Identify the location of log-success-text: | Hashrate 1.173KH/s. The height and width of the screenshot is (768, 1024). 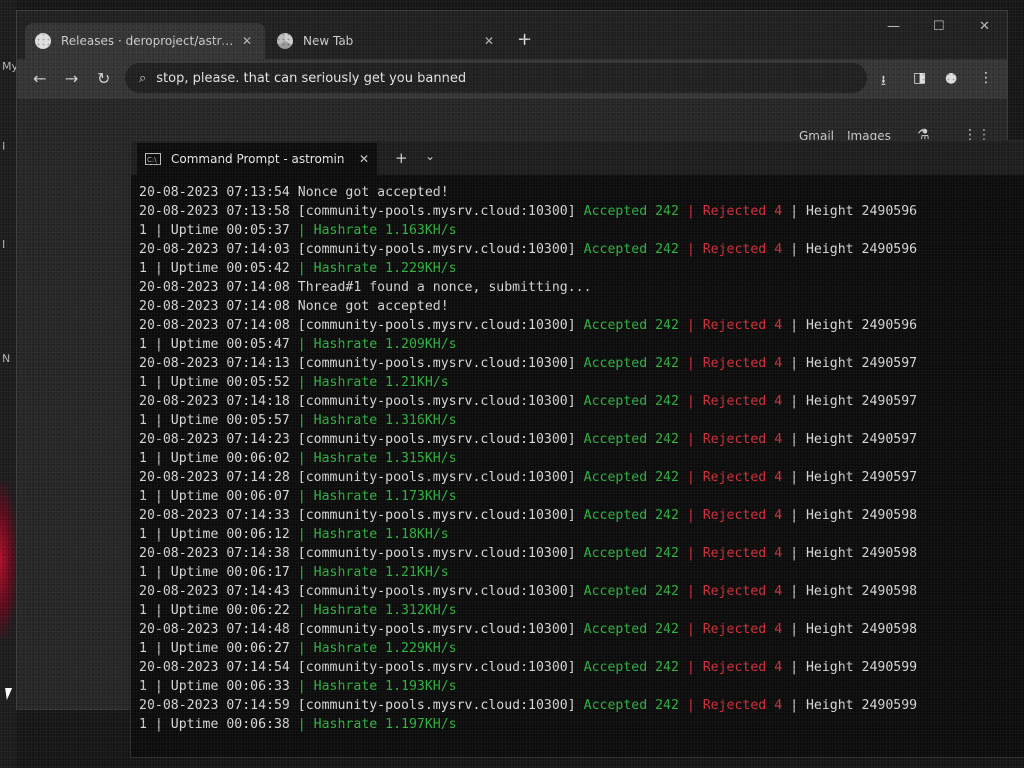
(377, 496).